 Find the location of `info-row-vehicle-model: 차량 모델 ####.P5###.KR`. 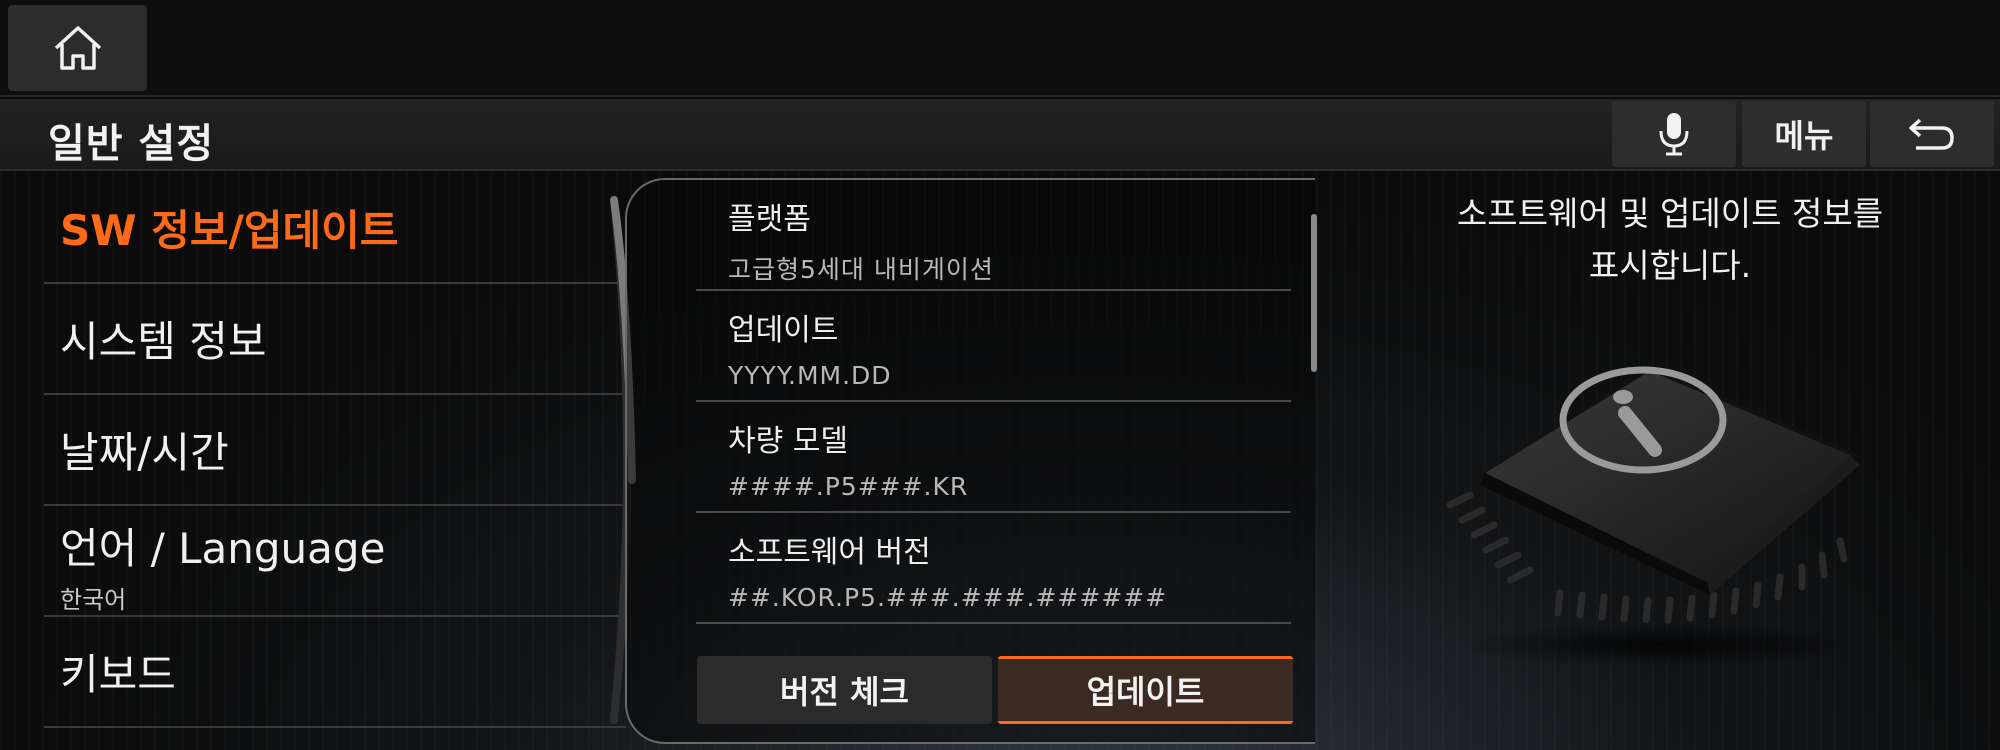

info-row-vehicle-model: 차량 모델 ####.P5###.KR is located at coordinates (993, 457).